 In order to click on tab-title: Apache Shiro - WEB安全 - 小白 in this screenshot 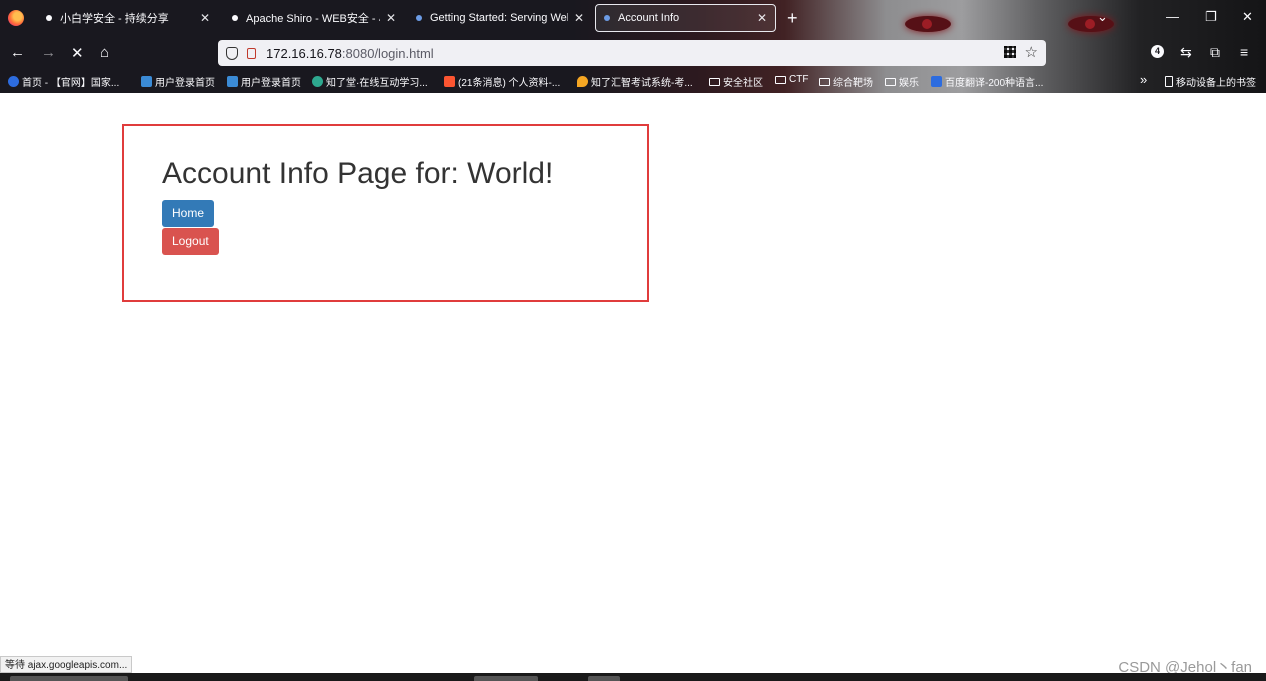, I will do `click(313, 19)`.